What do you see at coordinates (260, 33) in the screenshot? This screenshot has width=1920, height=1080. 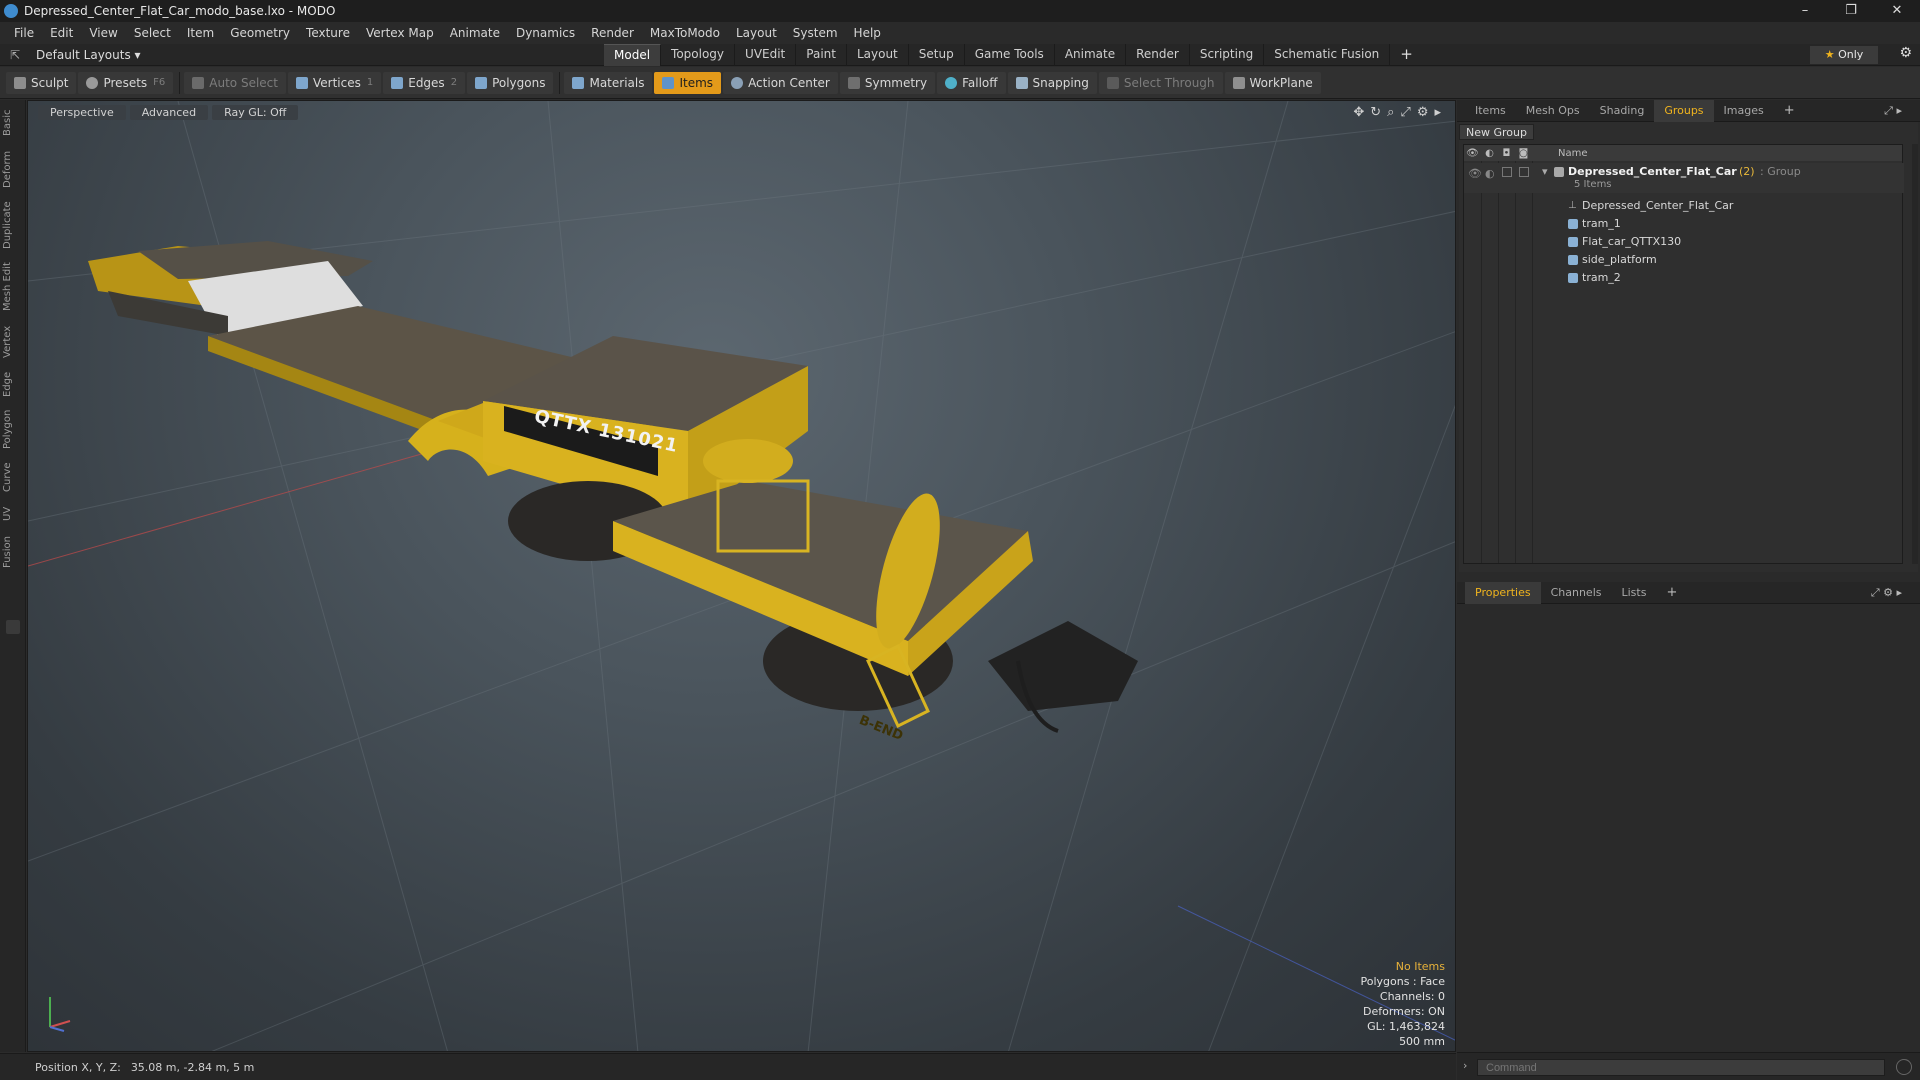 I see `menu-geometry: Geometry` at bounding box center [260, 33].